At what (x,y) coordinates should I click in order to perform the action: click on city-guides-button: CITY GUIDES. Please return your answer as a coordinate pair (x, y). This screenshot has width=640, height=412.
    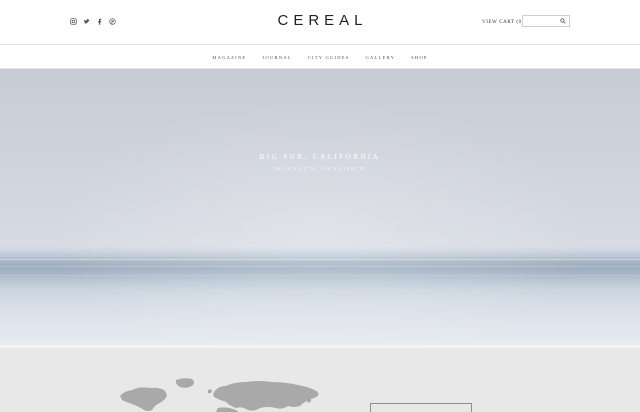
    Looking at the image, I should click on (421, 407).